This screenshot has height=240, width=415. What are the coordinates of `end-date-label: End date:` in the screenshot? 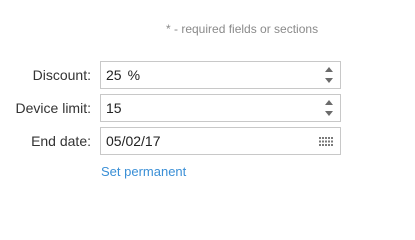 It's located at (61, 141).